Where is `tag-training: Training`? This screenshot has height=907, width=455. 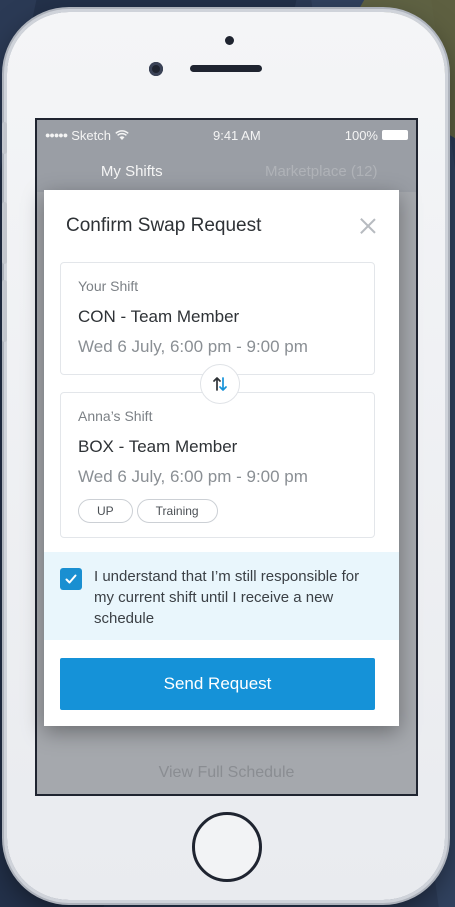 tag-training: Training is located at coordinates (177, 511).